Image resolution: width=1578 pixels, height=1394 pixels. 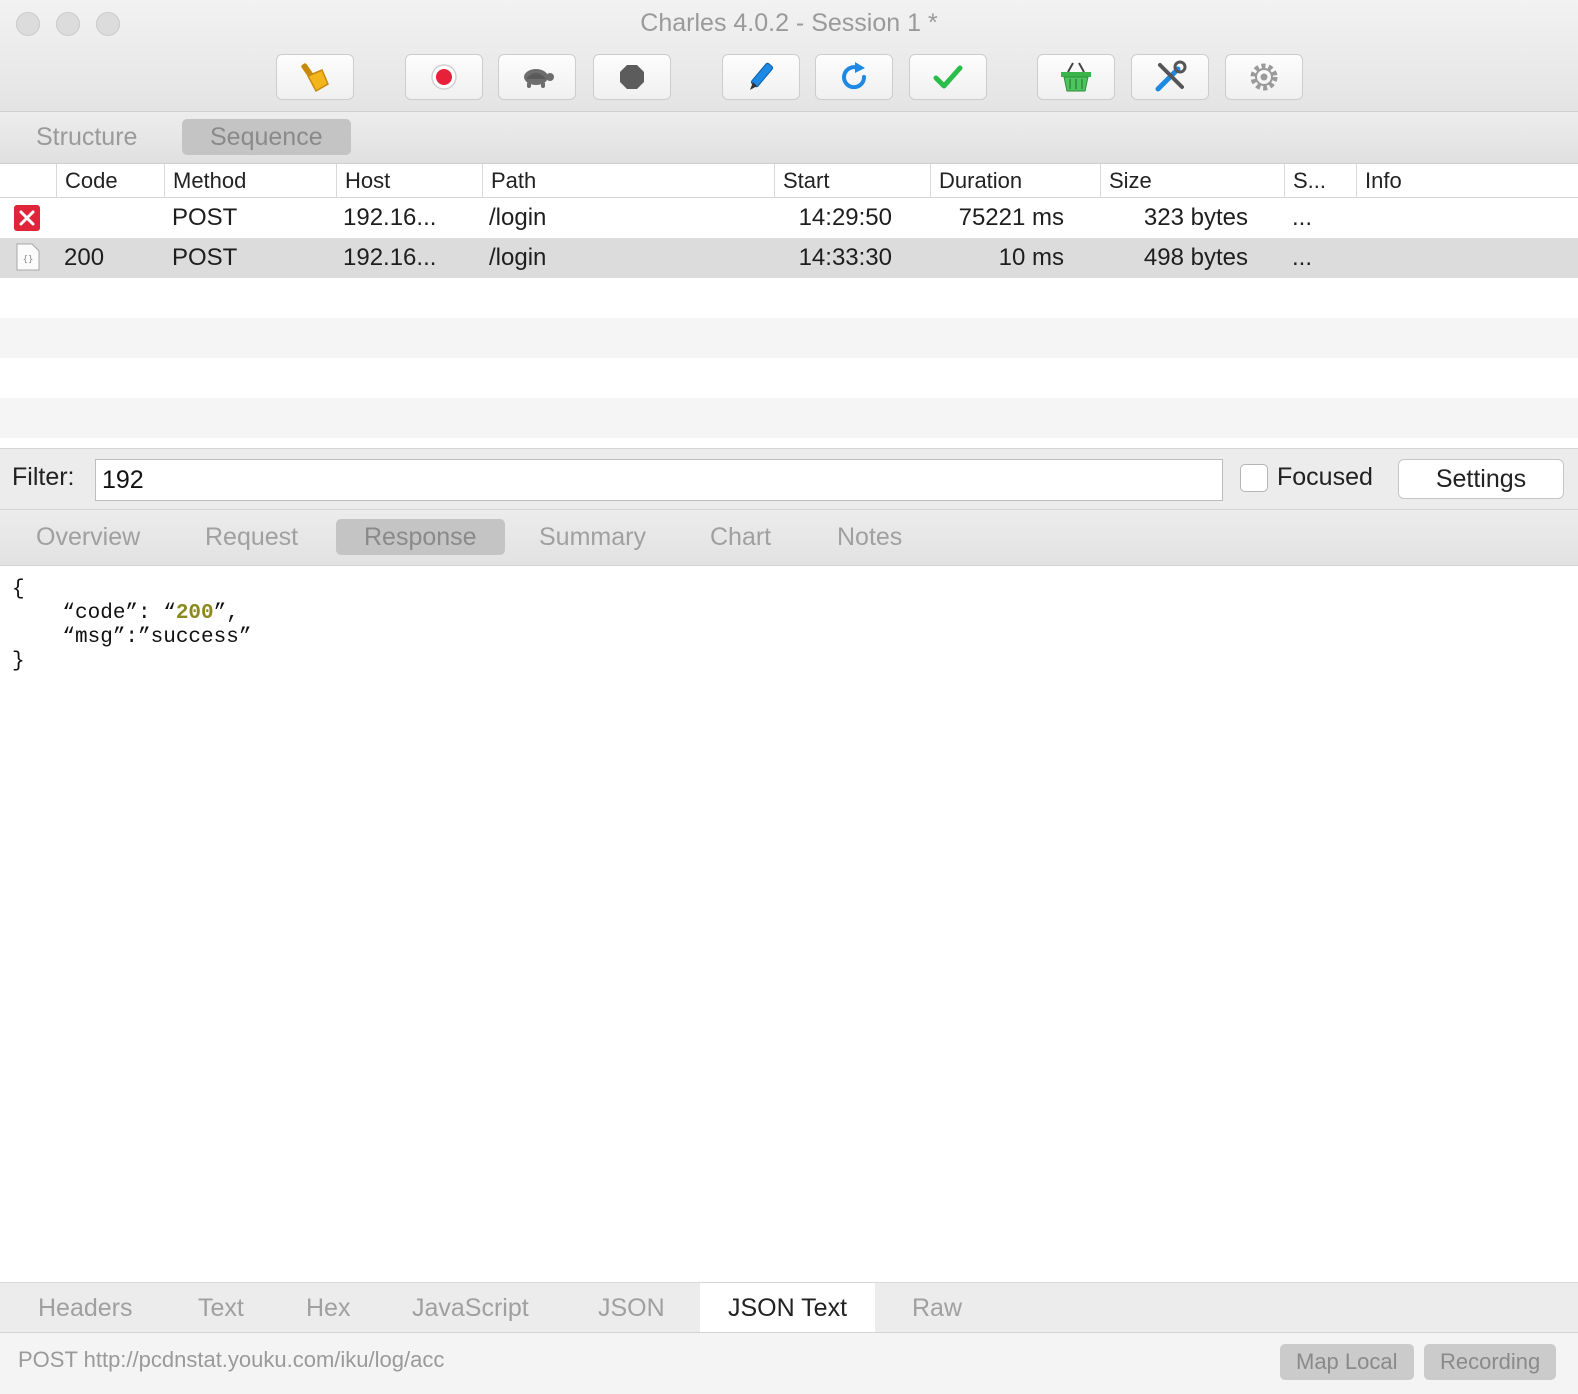 I want to click on tab-request: Request, so click(x=251, y=537).